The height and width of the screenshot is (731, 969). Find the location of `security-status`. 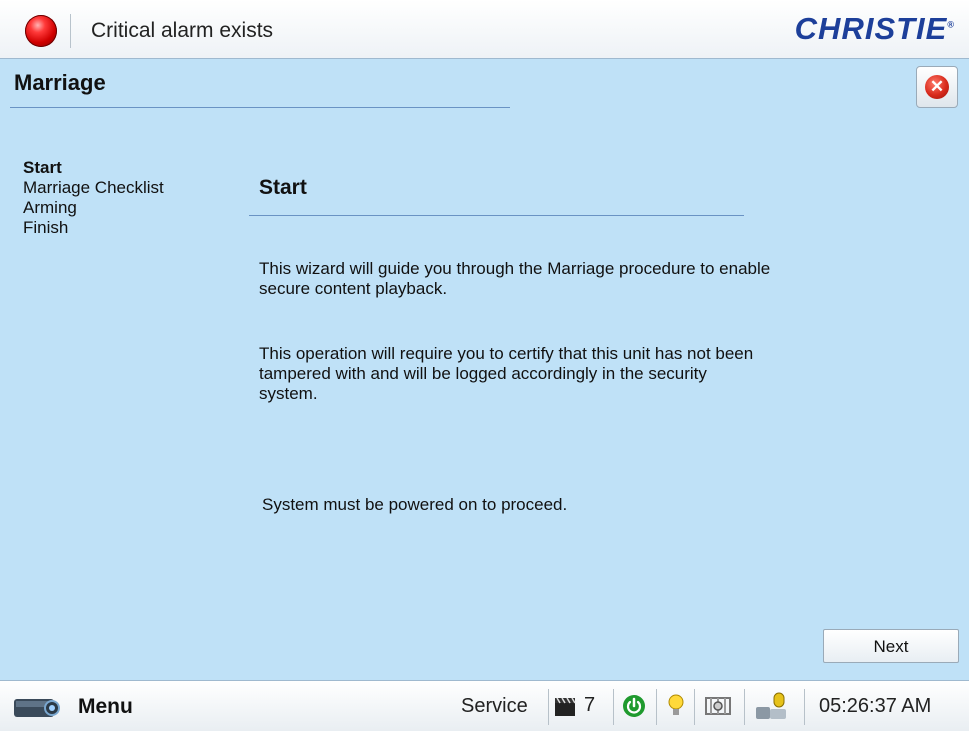

security-status is located at coordinates (772, 706).